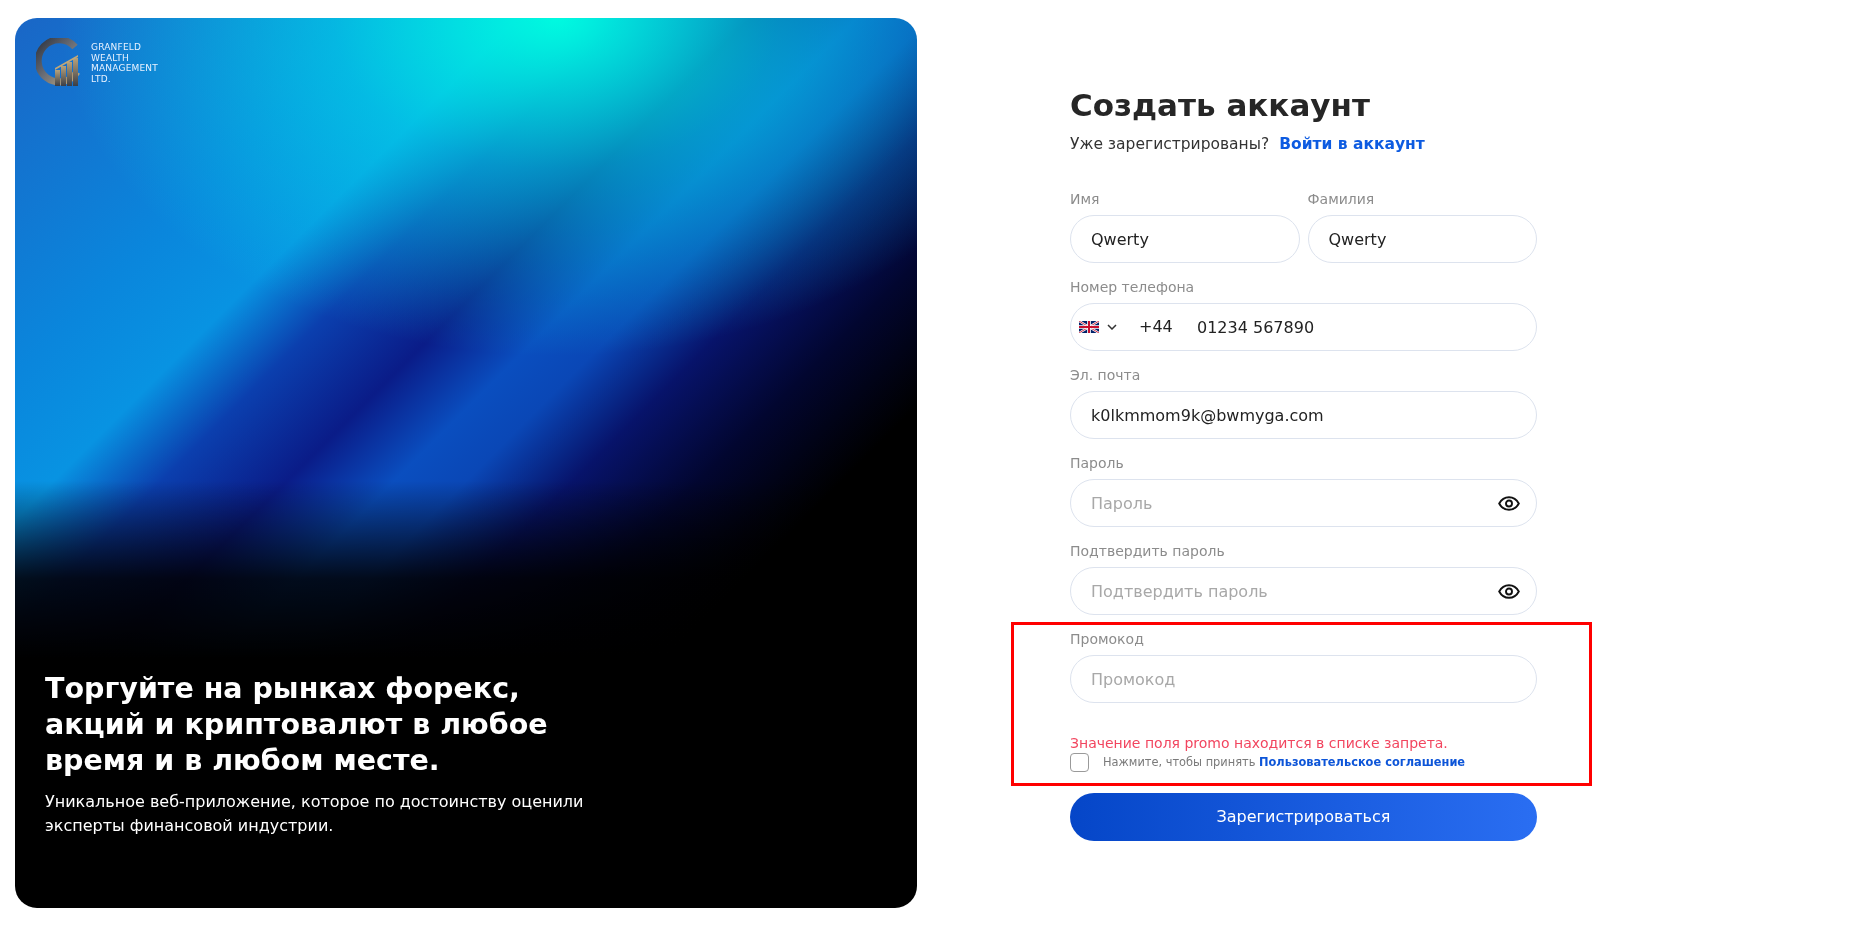  I want to click on chevron-down-icon, so click(1112, 327).